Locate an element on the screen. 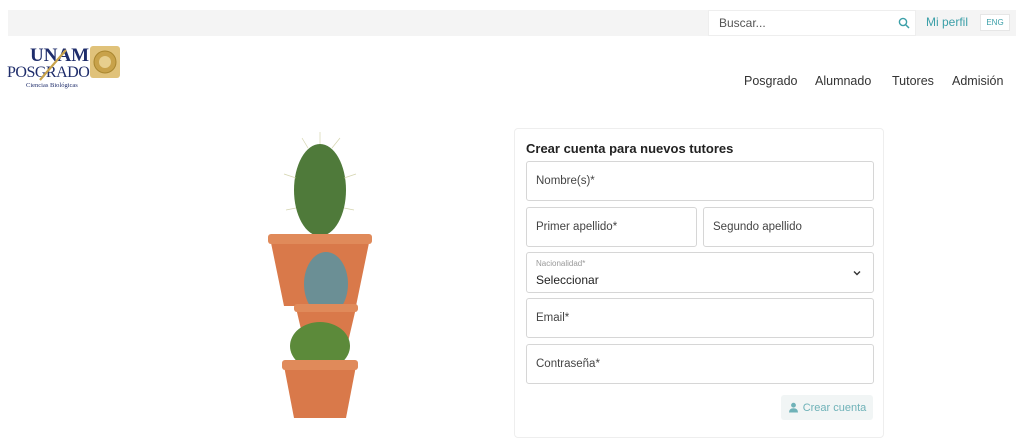 The image size is (1028, 438). segundo-apellido-field is located at coordinates (788, 227).